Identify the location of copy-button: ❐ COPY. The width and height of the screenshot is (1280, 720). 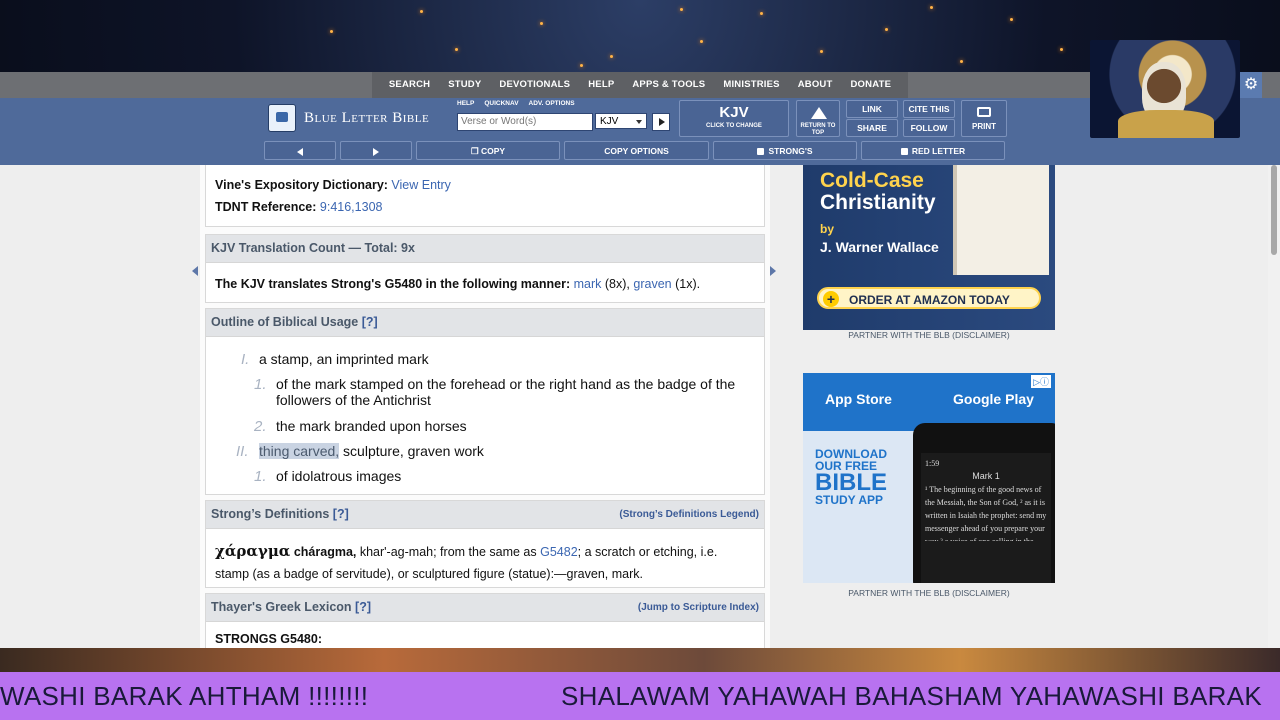
(488, 150).